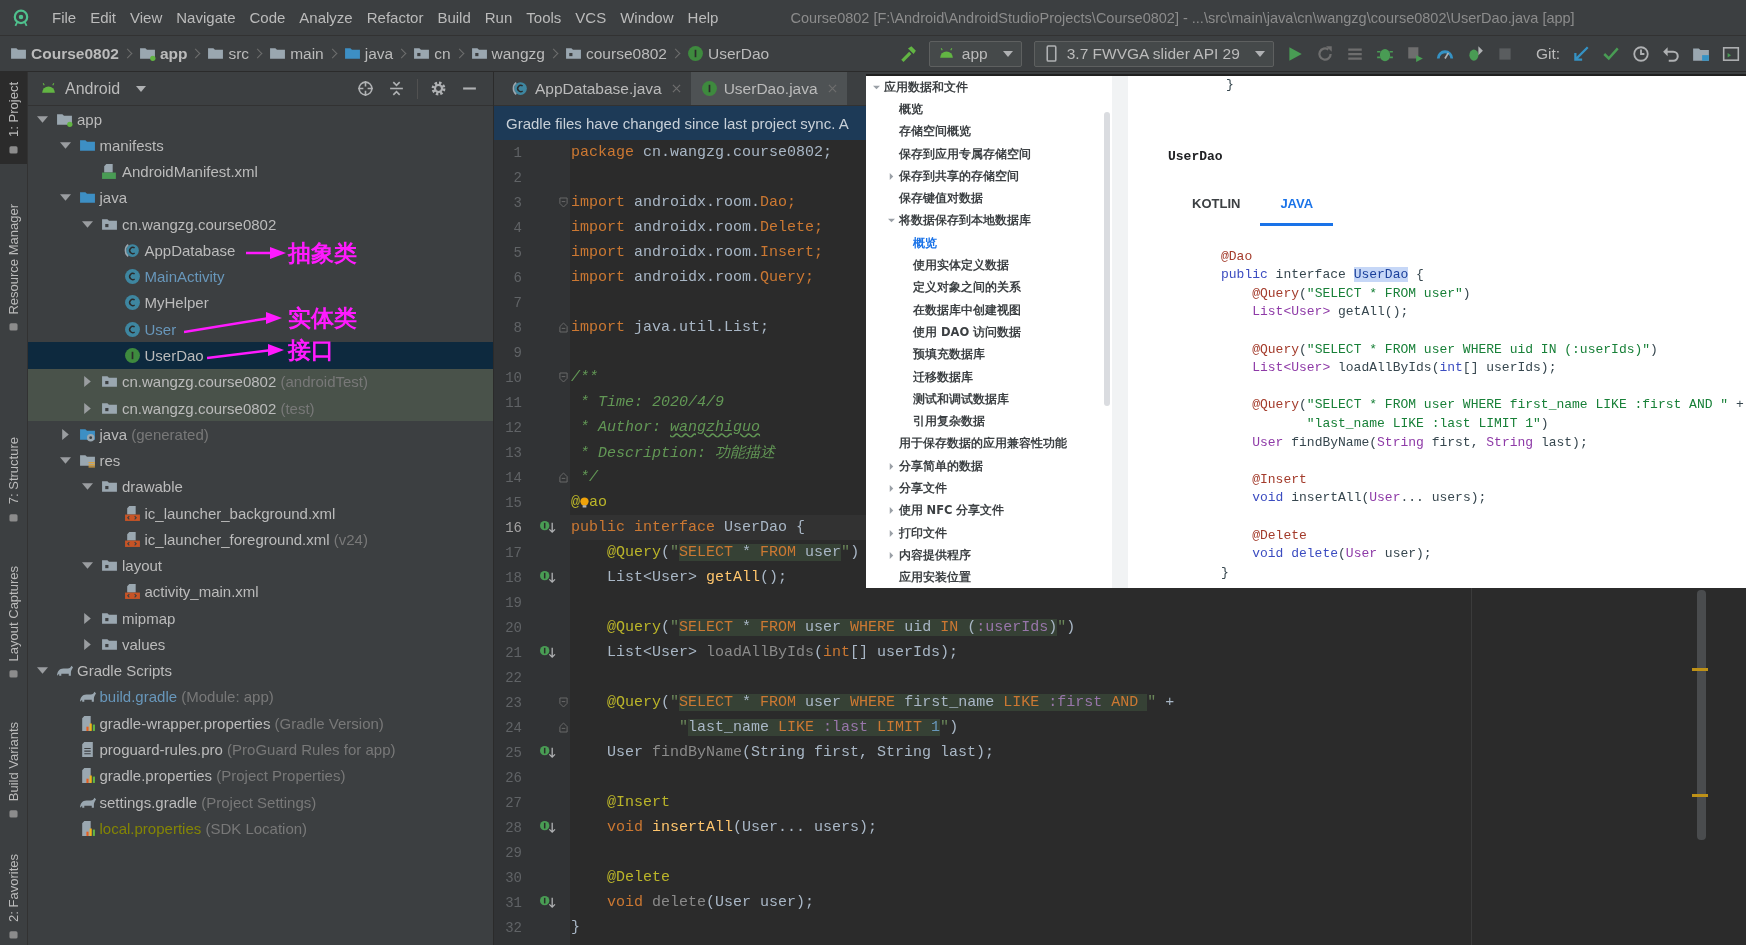 This screenshot has height=945, width=1746. What do you see at coordinates (139, 329) in the screenshot?
I see `tree-item: User` at bounding box center [139, 329].